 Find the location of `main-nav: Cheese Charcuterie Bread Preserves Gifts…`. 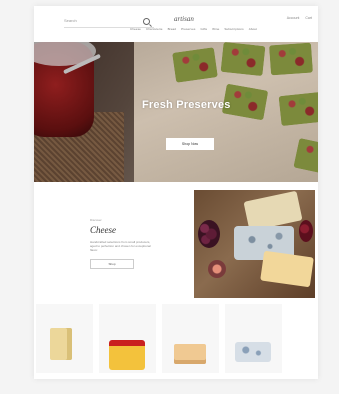

main-nav: Cheese Charcuterie Bread Preserves Gifts… is located at coordinates (193, 29).